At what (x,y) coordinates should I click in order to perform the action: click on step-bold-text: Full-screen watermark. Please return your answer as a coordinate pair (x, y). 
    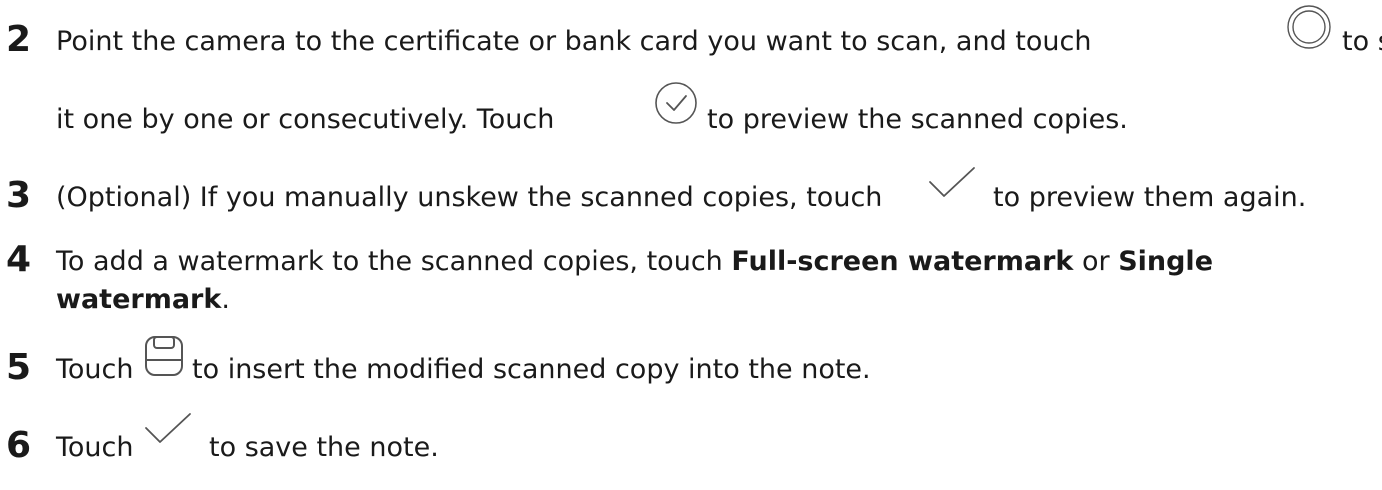
    Looking at the image, I should click on (902, 261).